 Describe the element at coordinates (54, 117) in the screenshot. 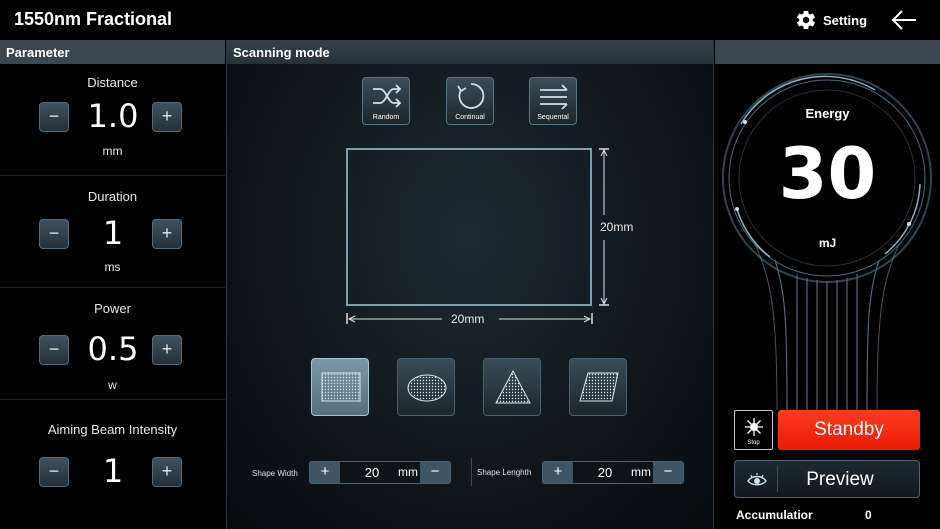

I see `distance-decrease-button: −` at that location.